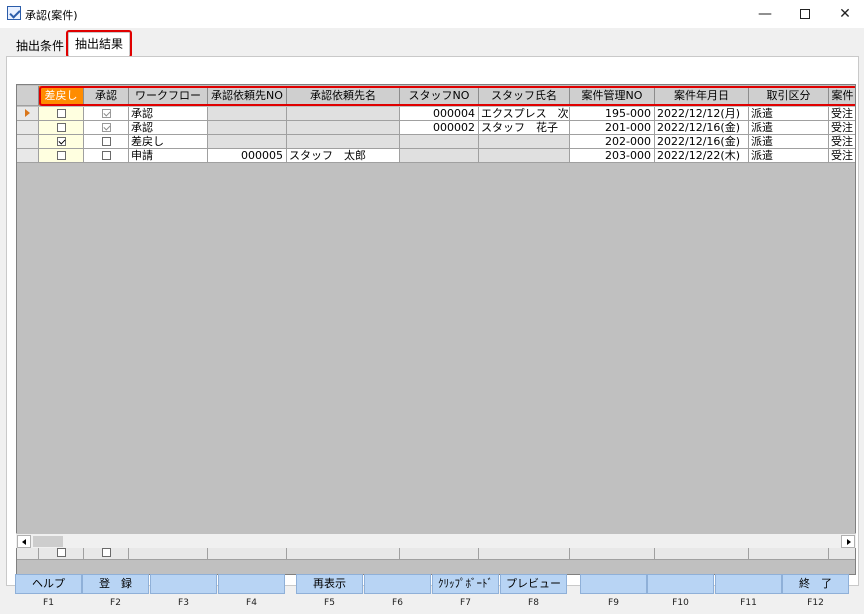 This screenshot has height=614, width=864. I want to click on fkey-f8-label: F8, so click(533, 603).